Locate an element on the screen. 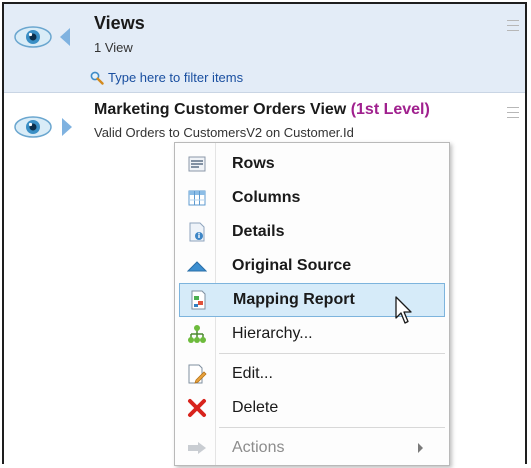  menu-item-original-source: Original Source is located at coordinates (312, 266).